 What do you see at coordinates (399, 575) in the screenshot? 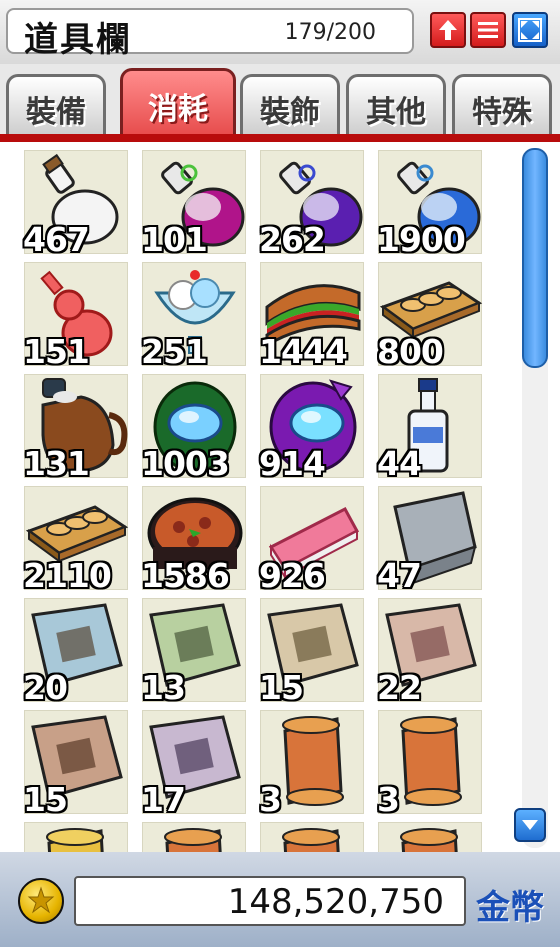
I see `item-quantity: 47` at bounding box center [399, 575].